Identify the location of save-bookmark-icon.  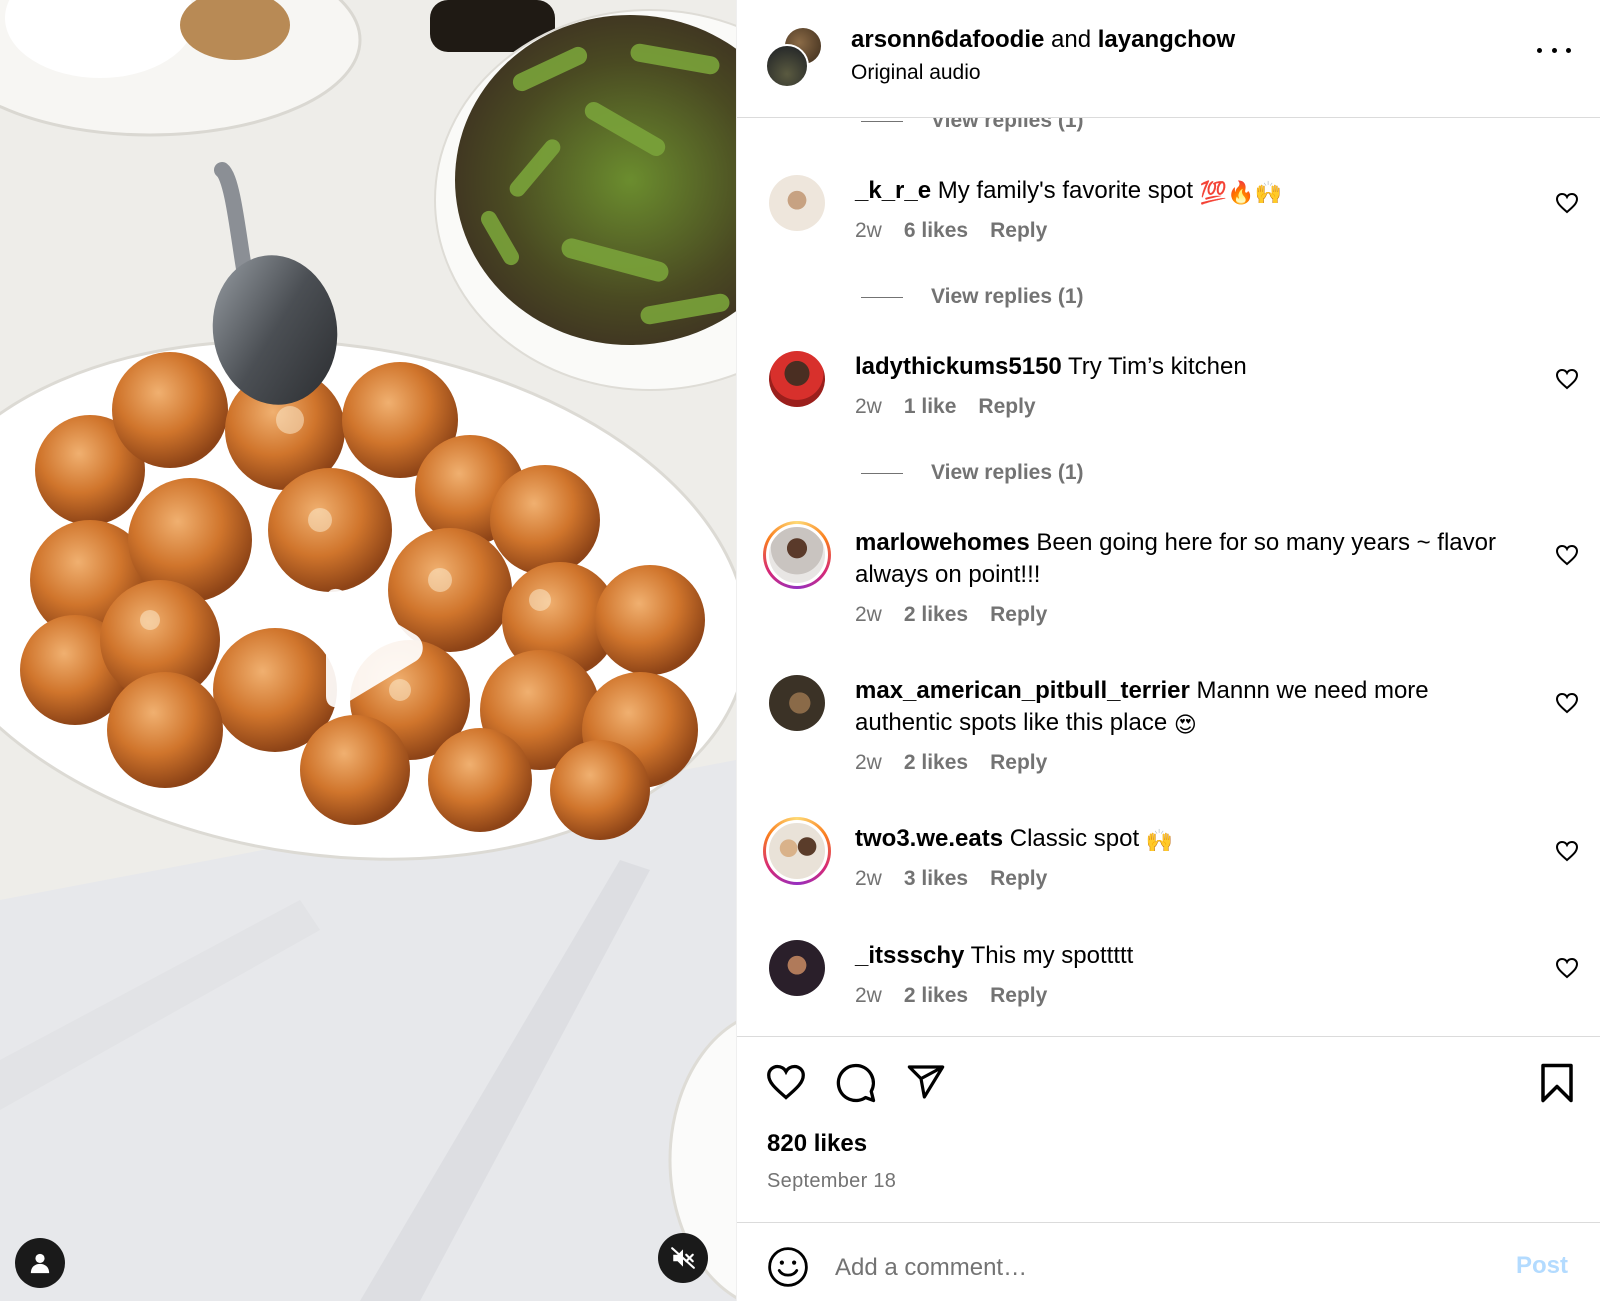
(1557, 1083).